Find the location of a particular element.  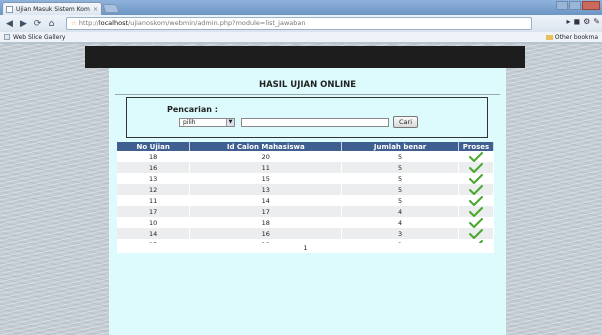

table-row: 18 20 5 is located at coordinates (306, 156).